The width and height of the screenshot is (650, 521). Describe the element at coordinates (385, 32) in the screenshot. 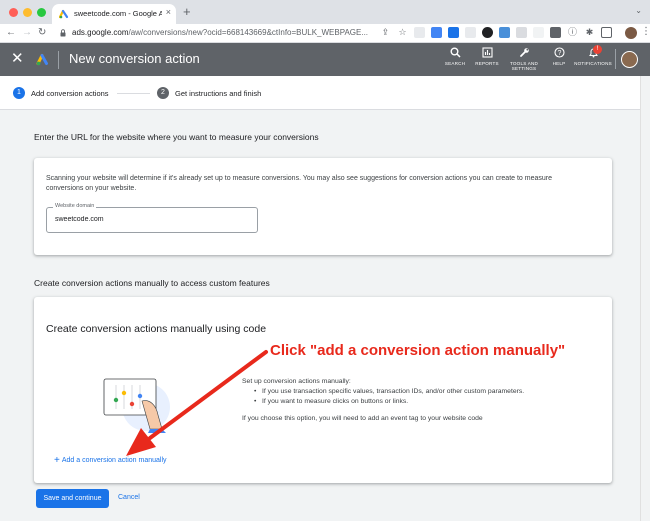

I see `share-icon: ⇪` at that location.